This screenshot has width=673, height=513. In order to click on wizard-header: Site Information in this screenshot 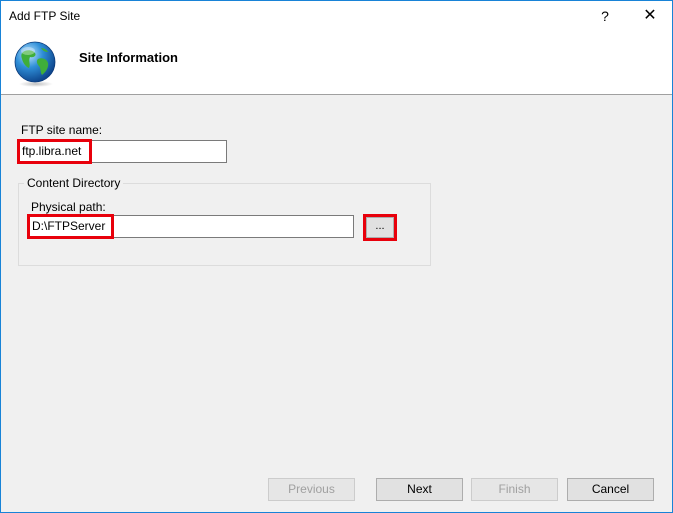, I will do `click(336, 63)`.